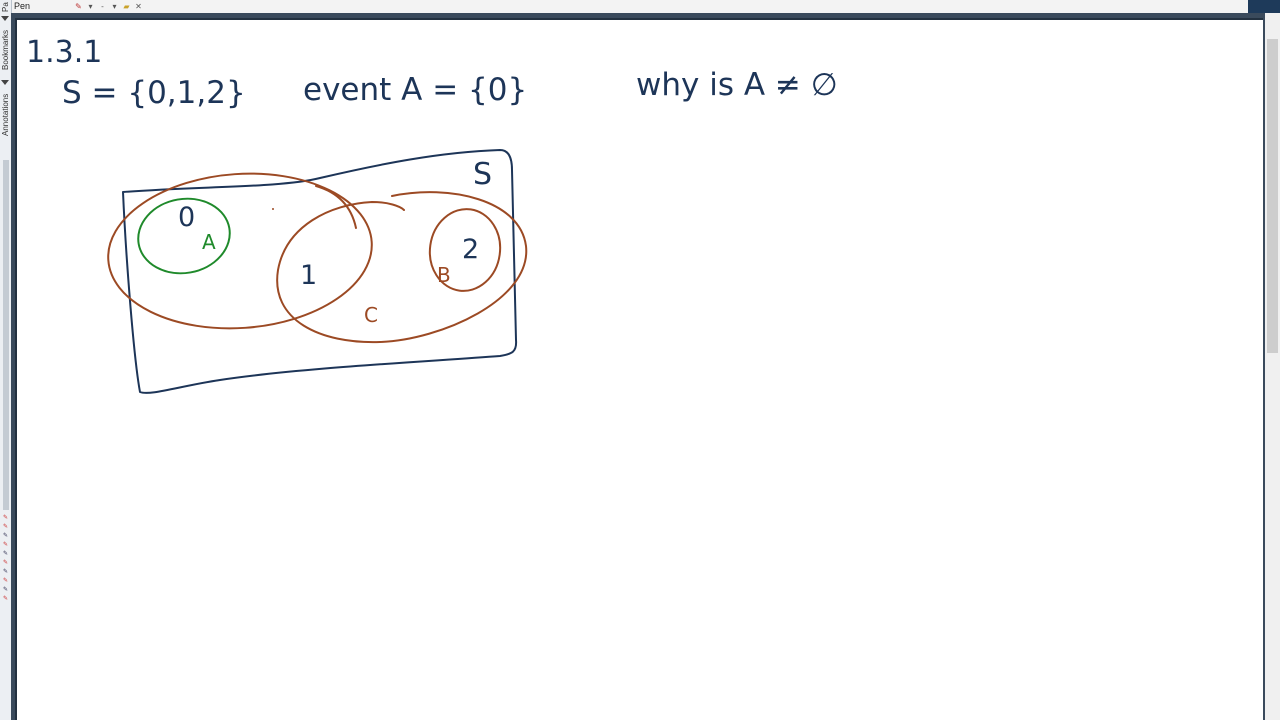  Describe the element at coordinates (336, 207) in the screenshot. I see `set-c-stroke` at that location.